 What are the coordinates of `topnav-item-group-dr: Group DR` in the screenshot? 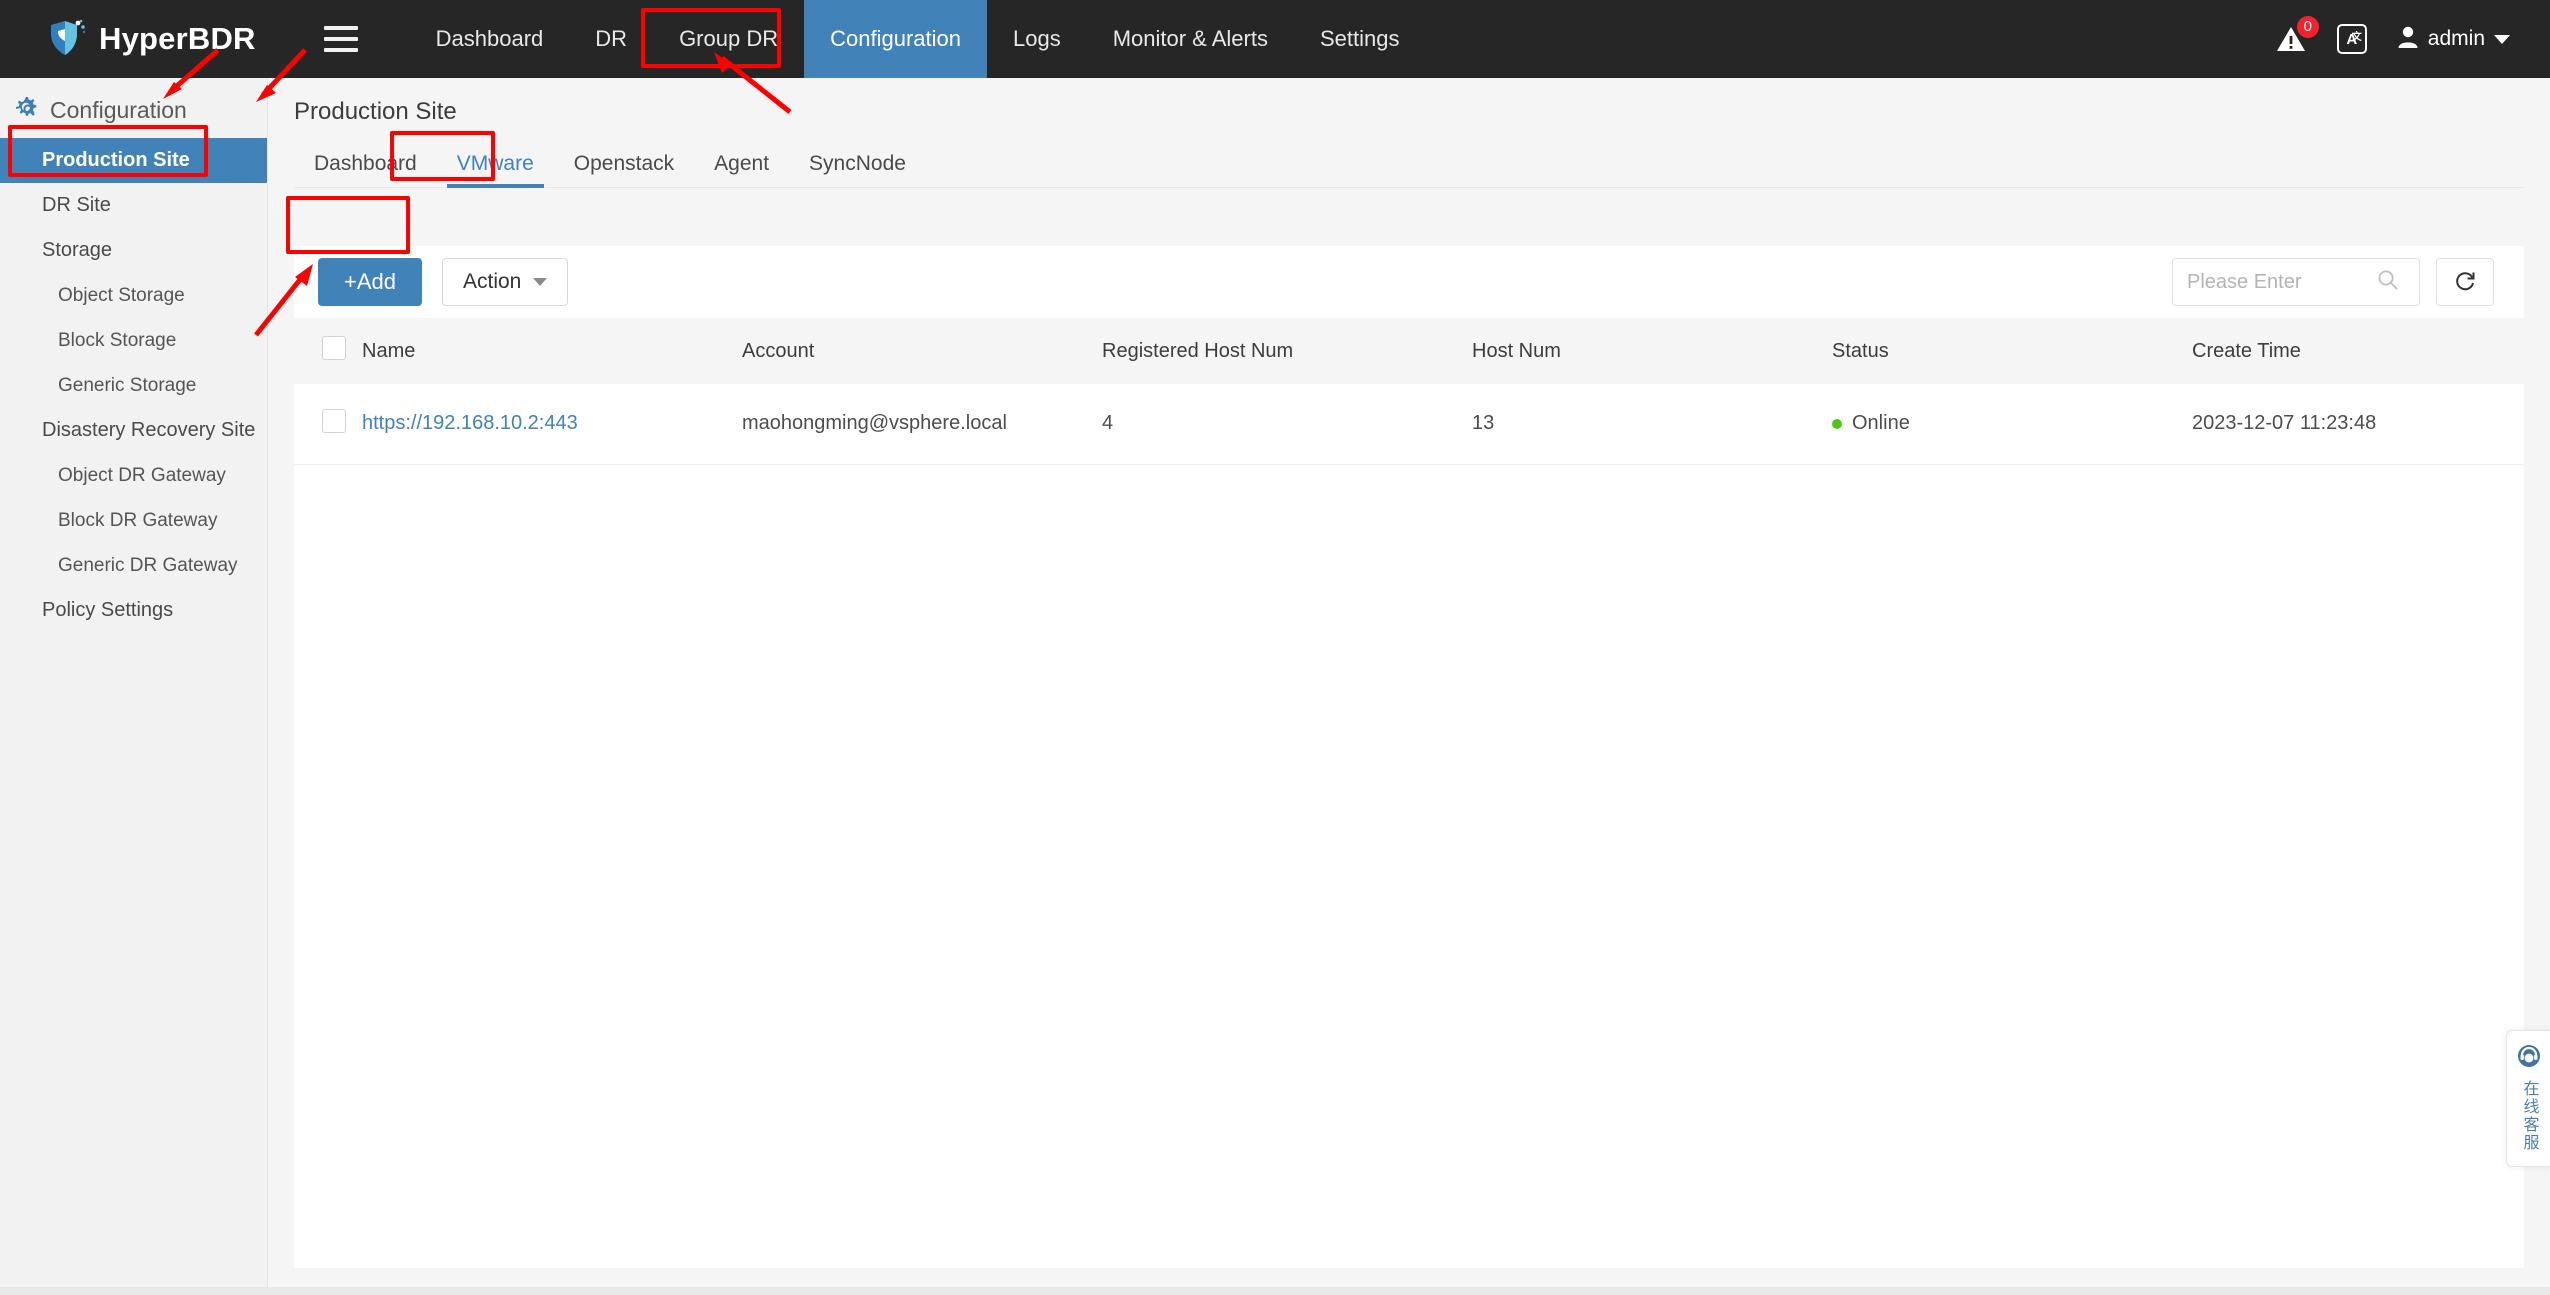 It's located at (728, 39).